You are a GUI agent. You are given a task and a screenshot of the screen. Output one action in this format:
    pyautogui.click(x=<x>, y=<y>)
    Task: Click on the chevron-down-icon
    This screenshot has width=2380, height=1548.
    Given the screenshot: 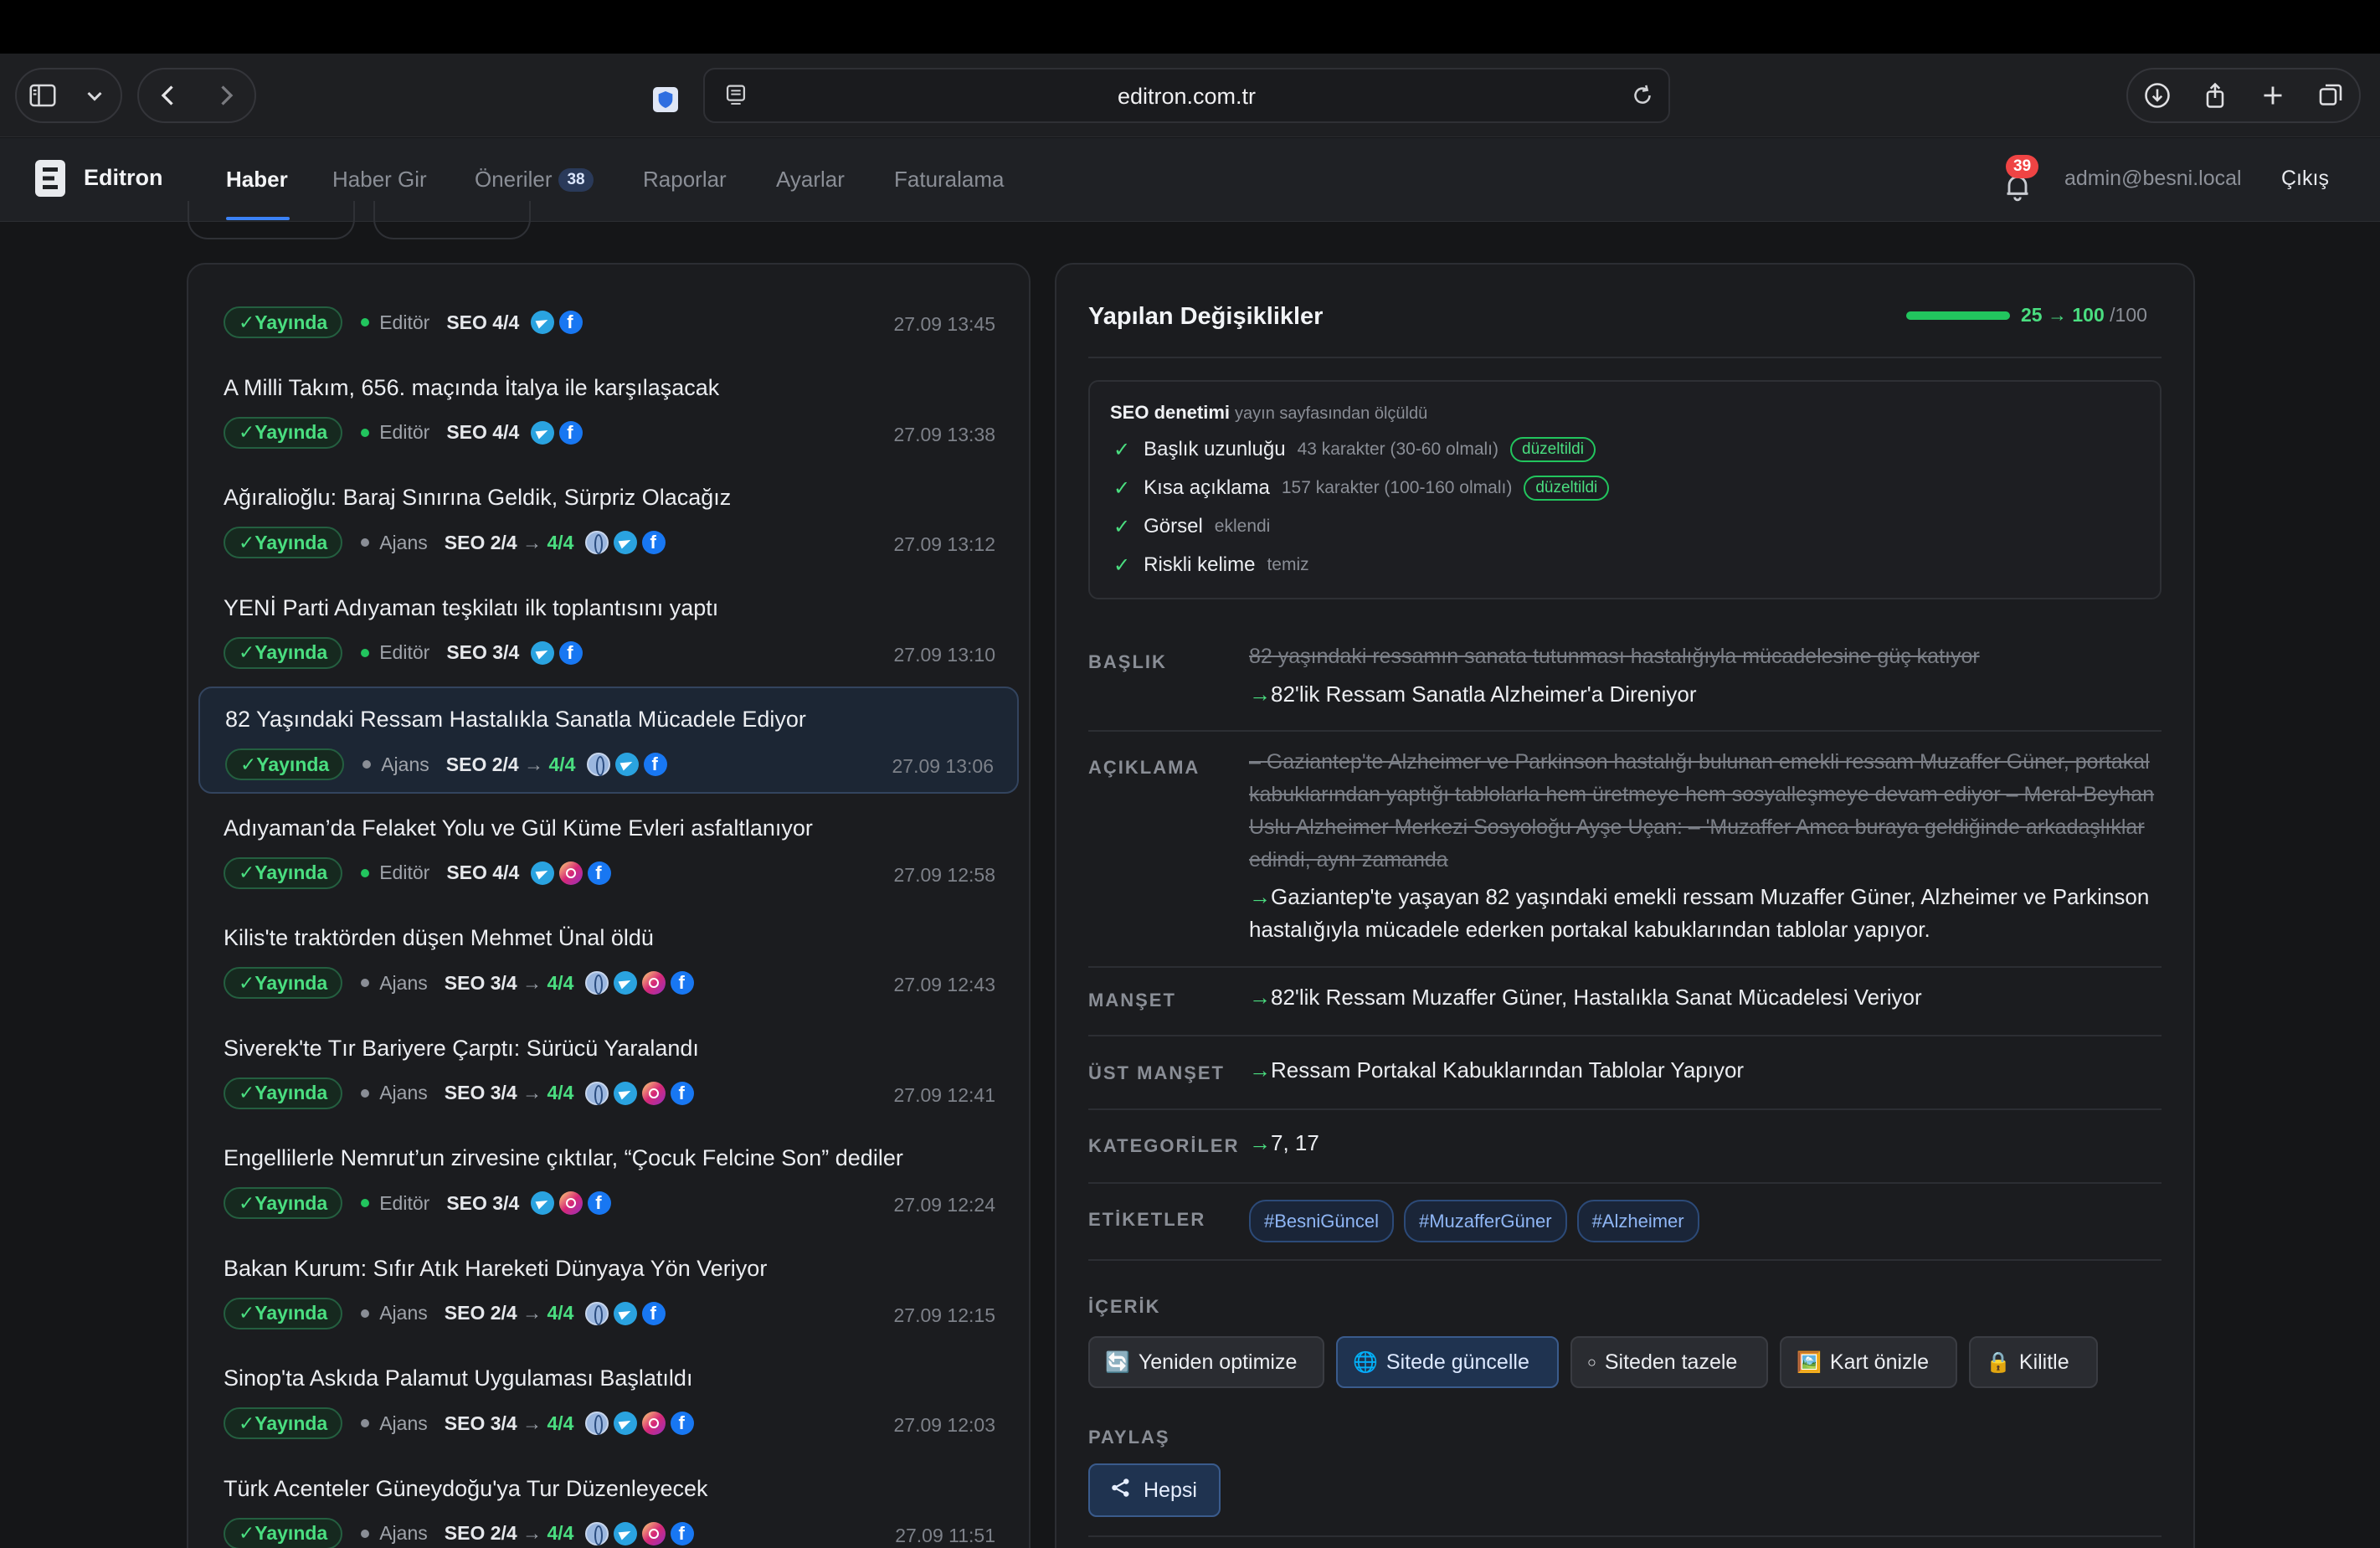 What is the action you would take?
    pyautogui.click(x=94, y=95)
    